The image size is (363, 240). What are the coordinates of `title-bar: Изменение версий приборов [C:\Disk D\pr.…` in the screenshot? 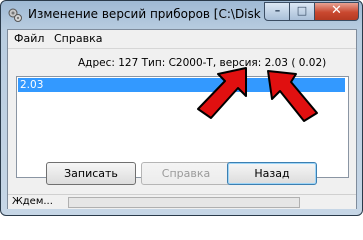 It's located at (181, 14).